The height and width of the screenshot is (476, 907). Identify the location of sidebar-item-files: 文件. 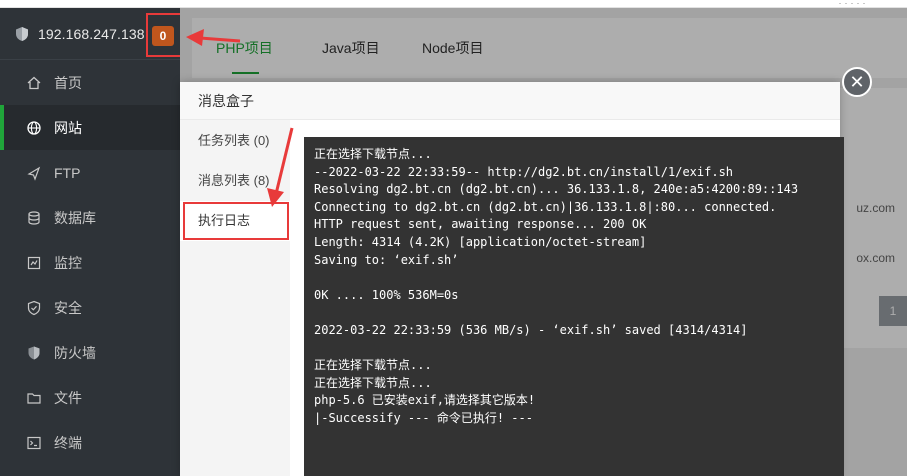
(90, 397).